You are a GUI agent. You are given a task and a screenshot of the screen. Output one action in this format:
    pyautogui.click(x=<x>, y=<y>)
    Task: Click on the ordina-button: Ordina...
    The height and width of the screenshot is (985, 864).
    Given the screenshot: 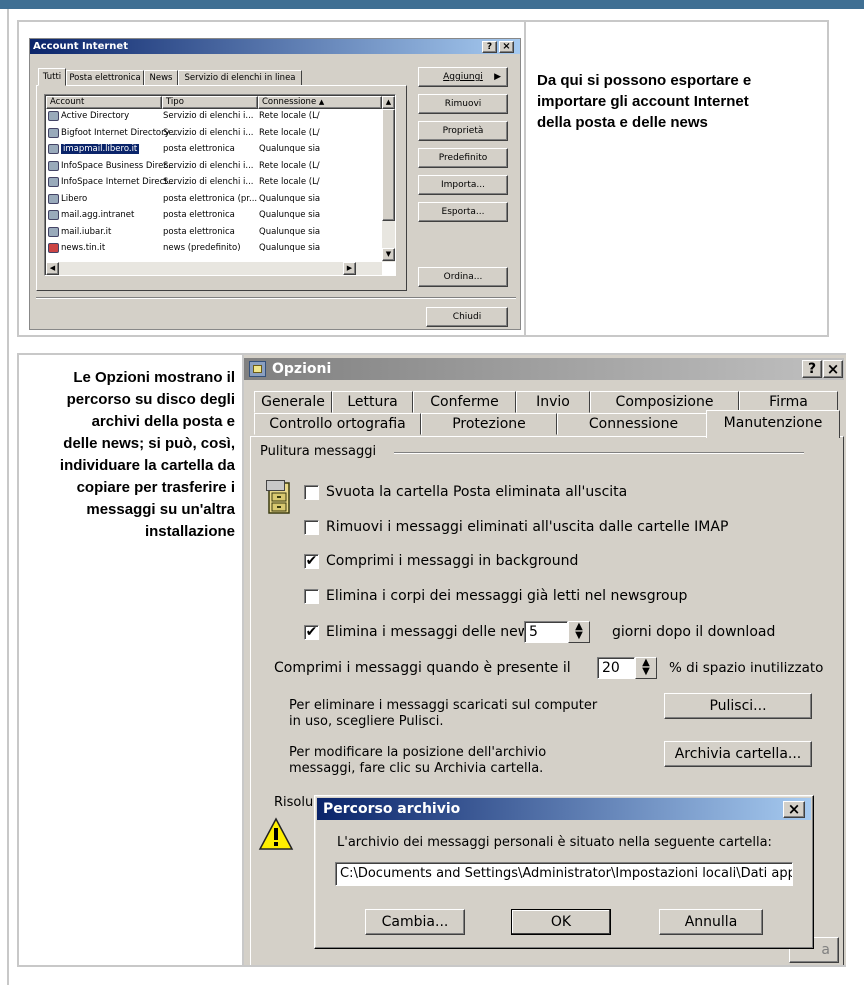 What is the action you would take?
    pyautogui.click(x=463, y=277)
    